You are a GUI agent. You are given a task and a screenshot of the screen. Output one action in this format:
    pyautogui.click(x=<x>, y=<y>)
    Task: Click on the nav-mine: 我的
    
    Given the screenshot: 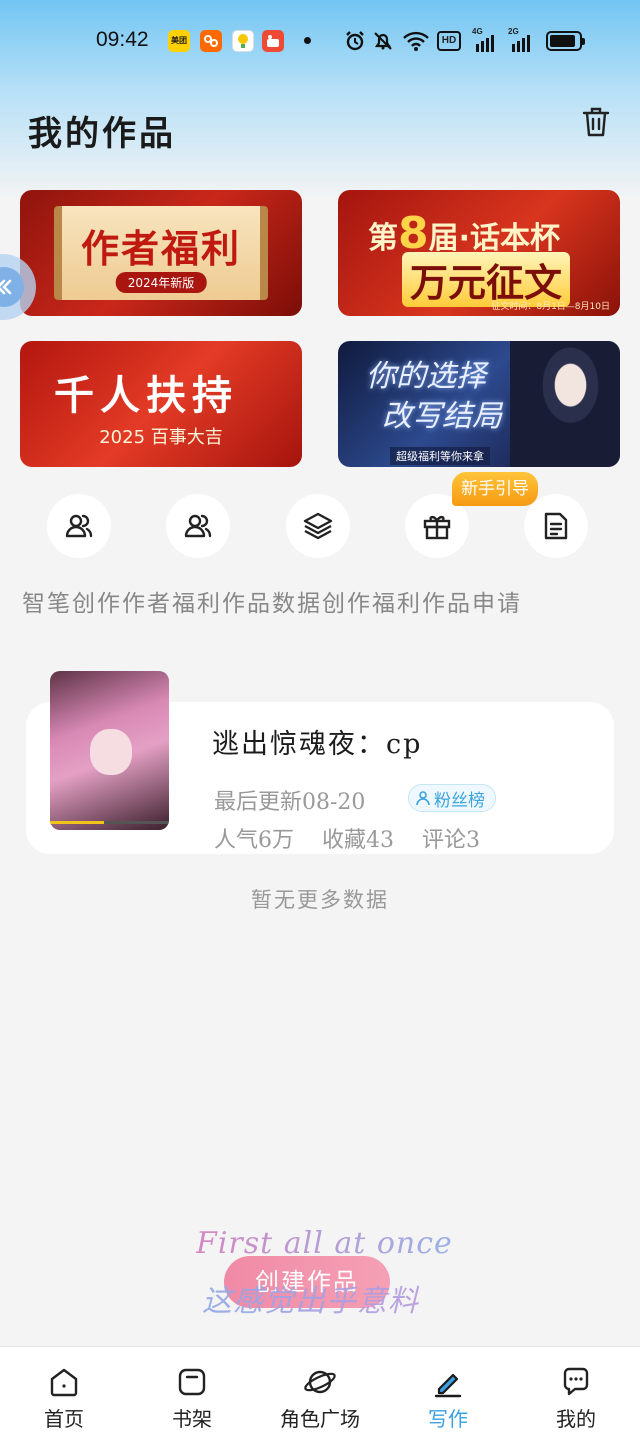 What is the action you would take?
    pyautogui.click(x=576, y=1390)
    